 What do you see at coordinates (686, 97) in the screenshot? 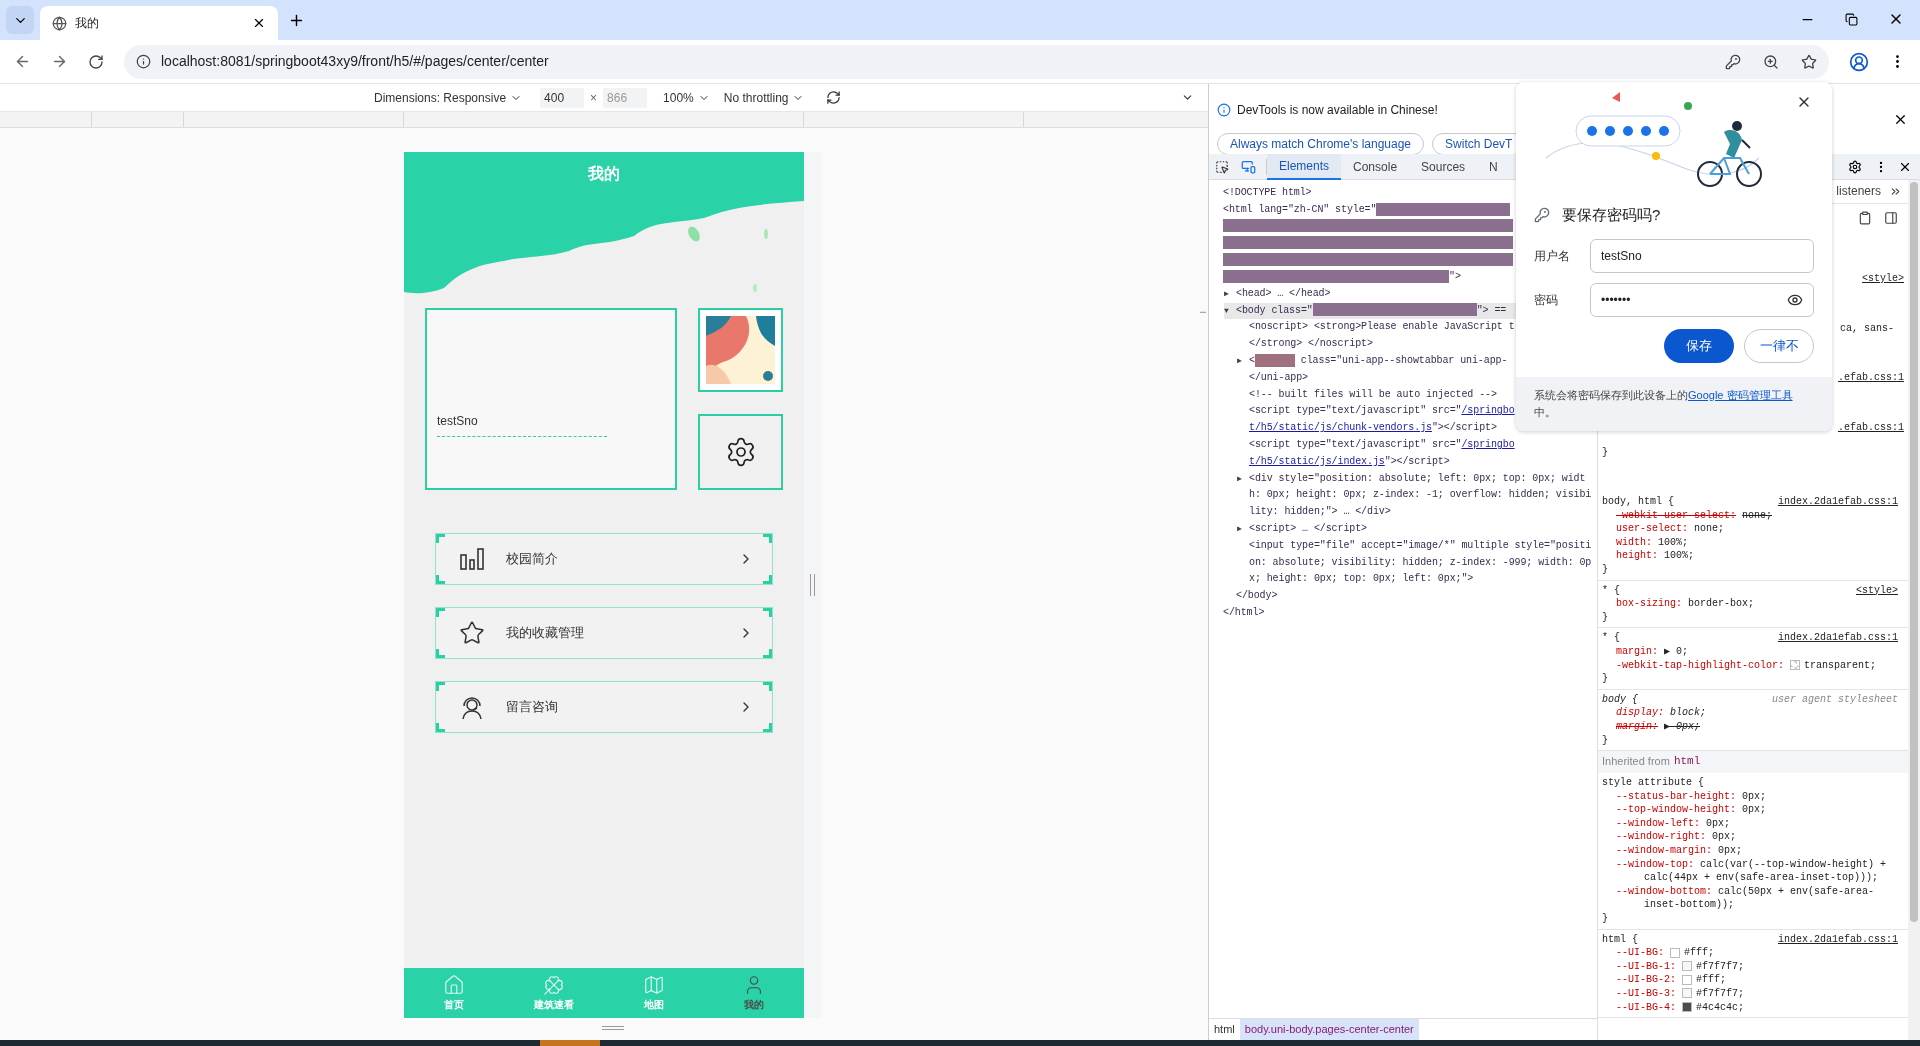
I see `zoom-dropdown: 100%` at bounding box center [686, 97].